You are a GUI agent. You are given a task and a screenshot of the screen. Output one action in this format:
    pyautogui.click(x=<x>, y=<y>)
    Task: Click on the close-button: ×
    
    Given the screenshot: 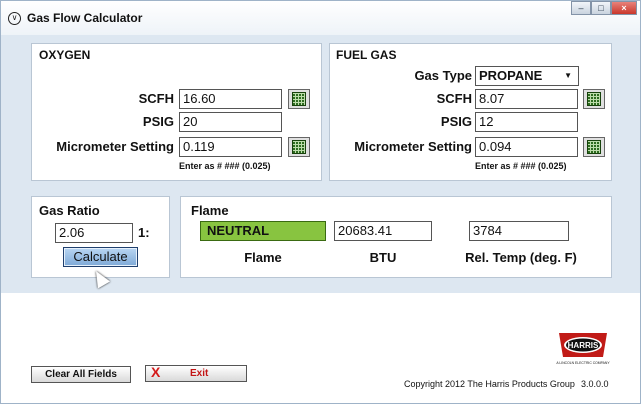 What is the action you would take?
    pyautogui.click(x=624, y=8)
    